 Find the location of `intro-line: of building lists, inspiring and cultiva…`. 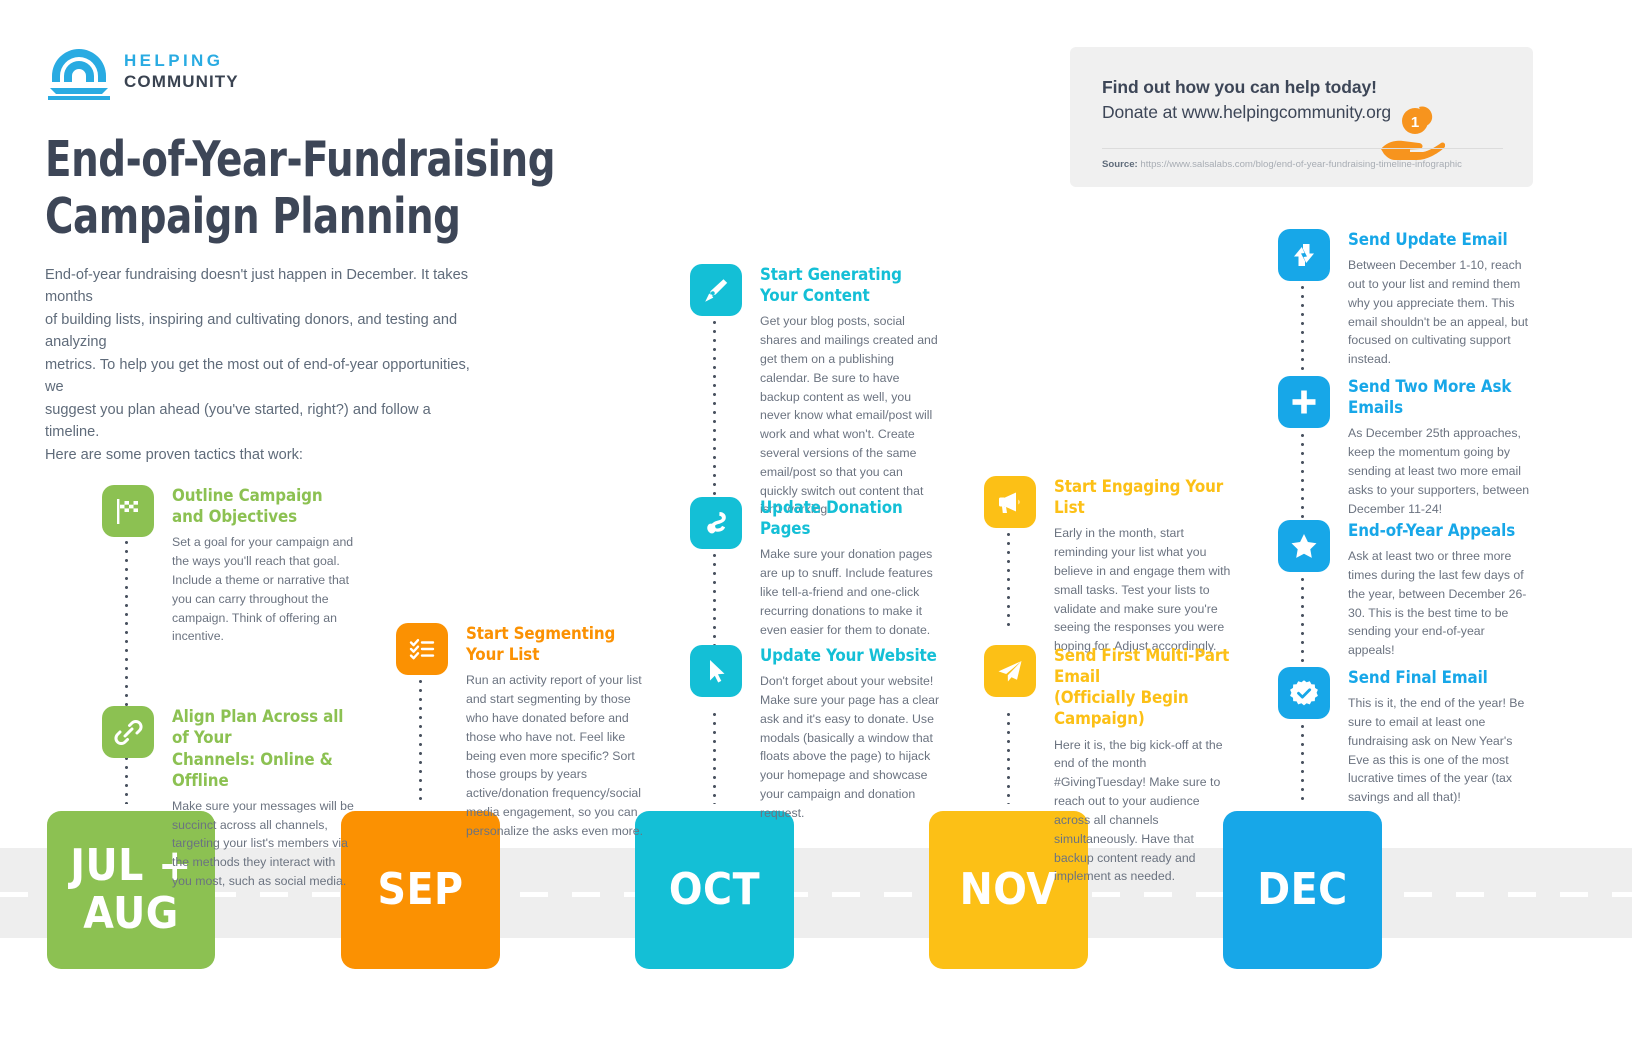

intro-line: of building lists, inspiring and cultiva… is located at coordinates (251, 331).